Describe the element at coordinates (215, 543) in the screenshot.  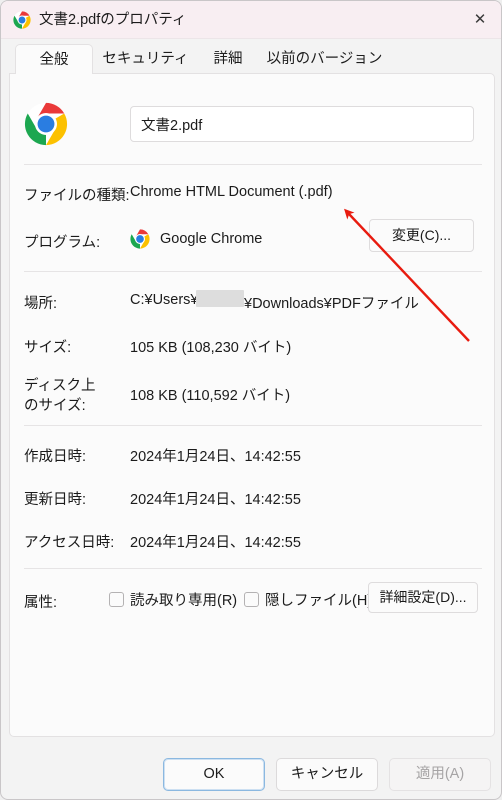
I see `accessed-value: 2024年1月24日、14:42:55` at that location.